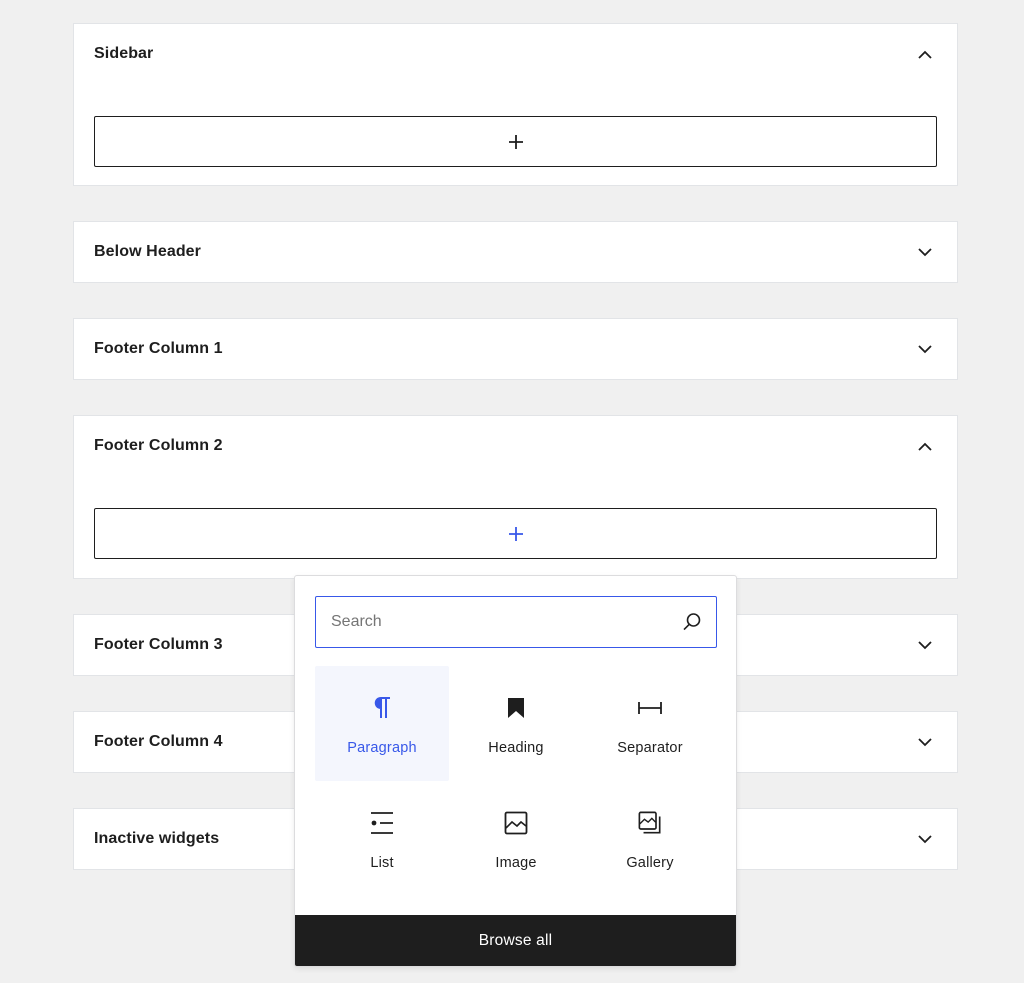 The width and height of the screenshot is (1024, 983). I want to click on widget-area-title: Below Header, so click(148, 251).